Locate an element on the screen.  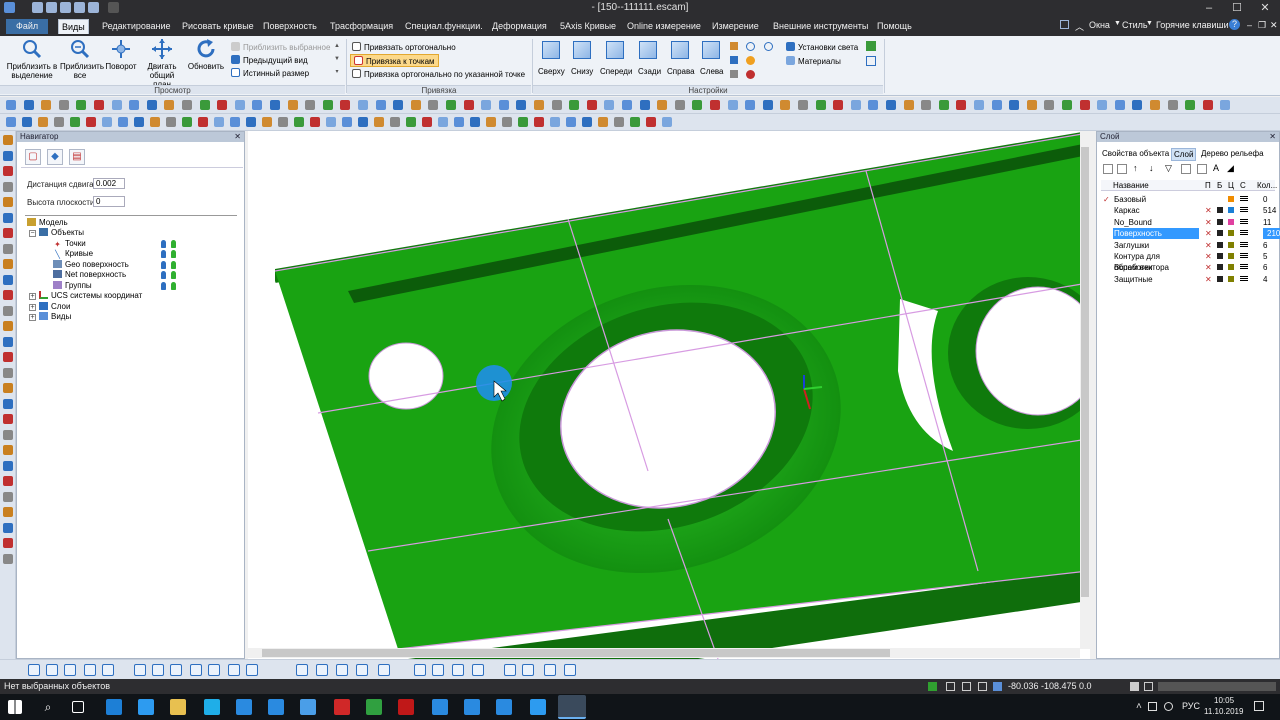
view-top-label: Сверху is located at coordinates (551, 71).